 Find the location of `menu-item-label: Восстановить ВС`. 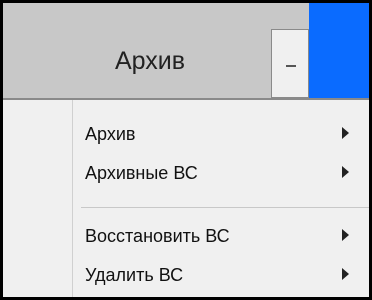

menu-item-label: Восстановить ВС is located at coordinates (157, 236).